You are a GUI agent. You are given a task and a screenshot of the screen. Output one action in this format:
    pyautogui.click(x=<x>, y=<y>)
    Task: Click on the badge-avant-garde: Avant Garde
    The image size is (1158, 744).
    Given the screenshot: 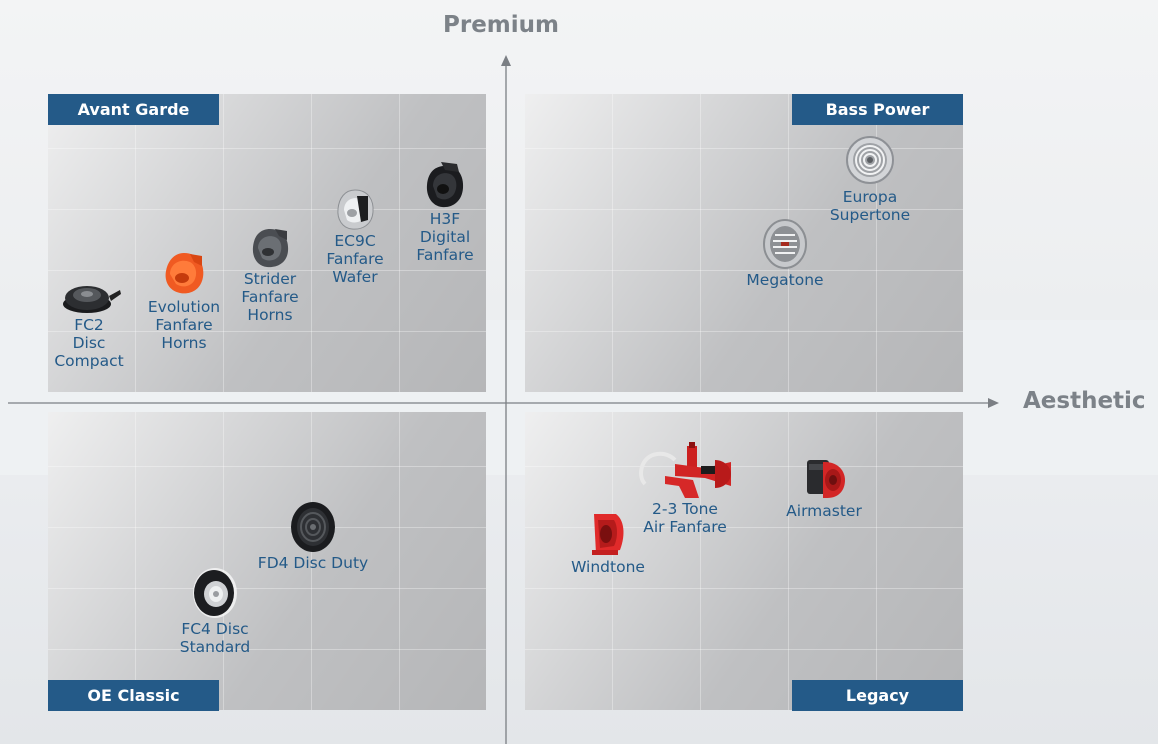 What is the action you would take?
    pyautogui.click(x=133, y=109)
    